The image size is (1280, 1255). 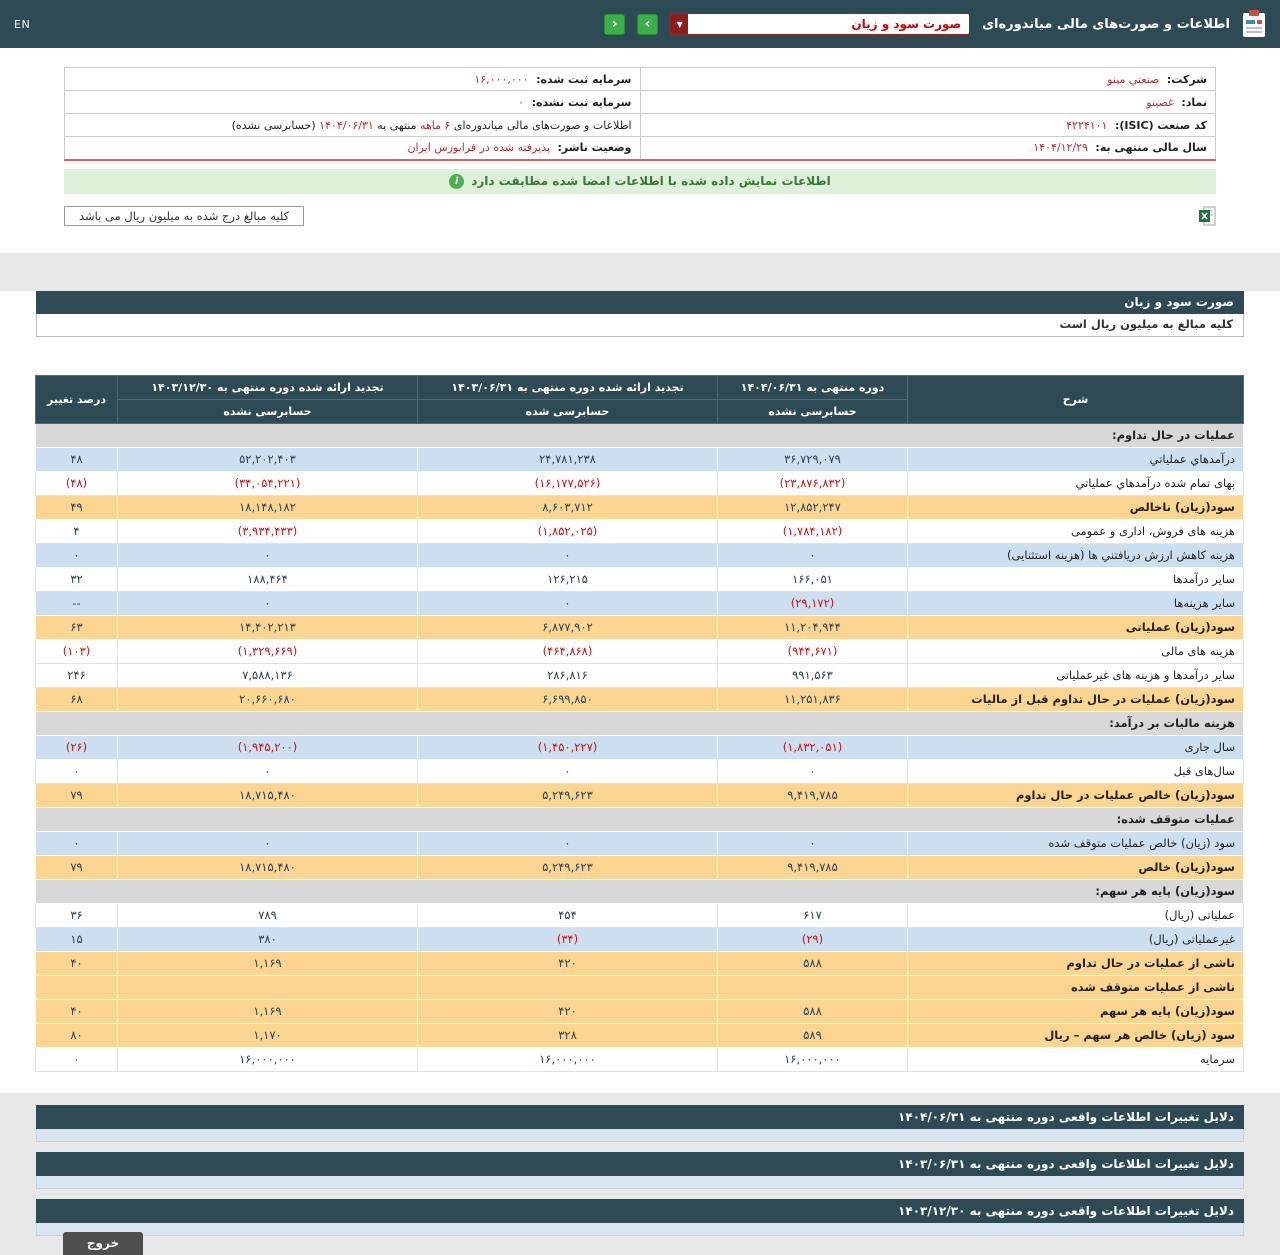 I want to click on row-label: ناشی از عملیات در حال تداوم, so click(x=1075, y=963).